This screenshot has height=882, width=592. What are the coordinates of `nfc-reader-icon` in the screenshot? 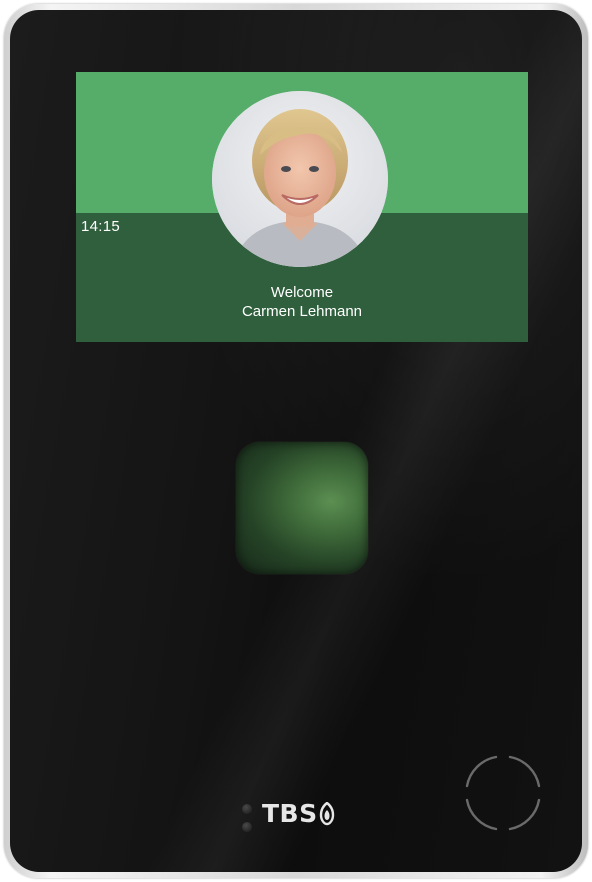 It's located at (503, 793).